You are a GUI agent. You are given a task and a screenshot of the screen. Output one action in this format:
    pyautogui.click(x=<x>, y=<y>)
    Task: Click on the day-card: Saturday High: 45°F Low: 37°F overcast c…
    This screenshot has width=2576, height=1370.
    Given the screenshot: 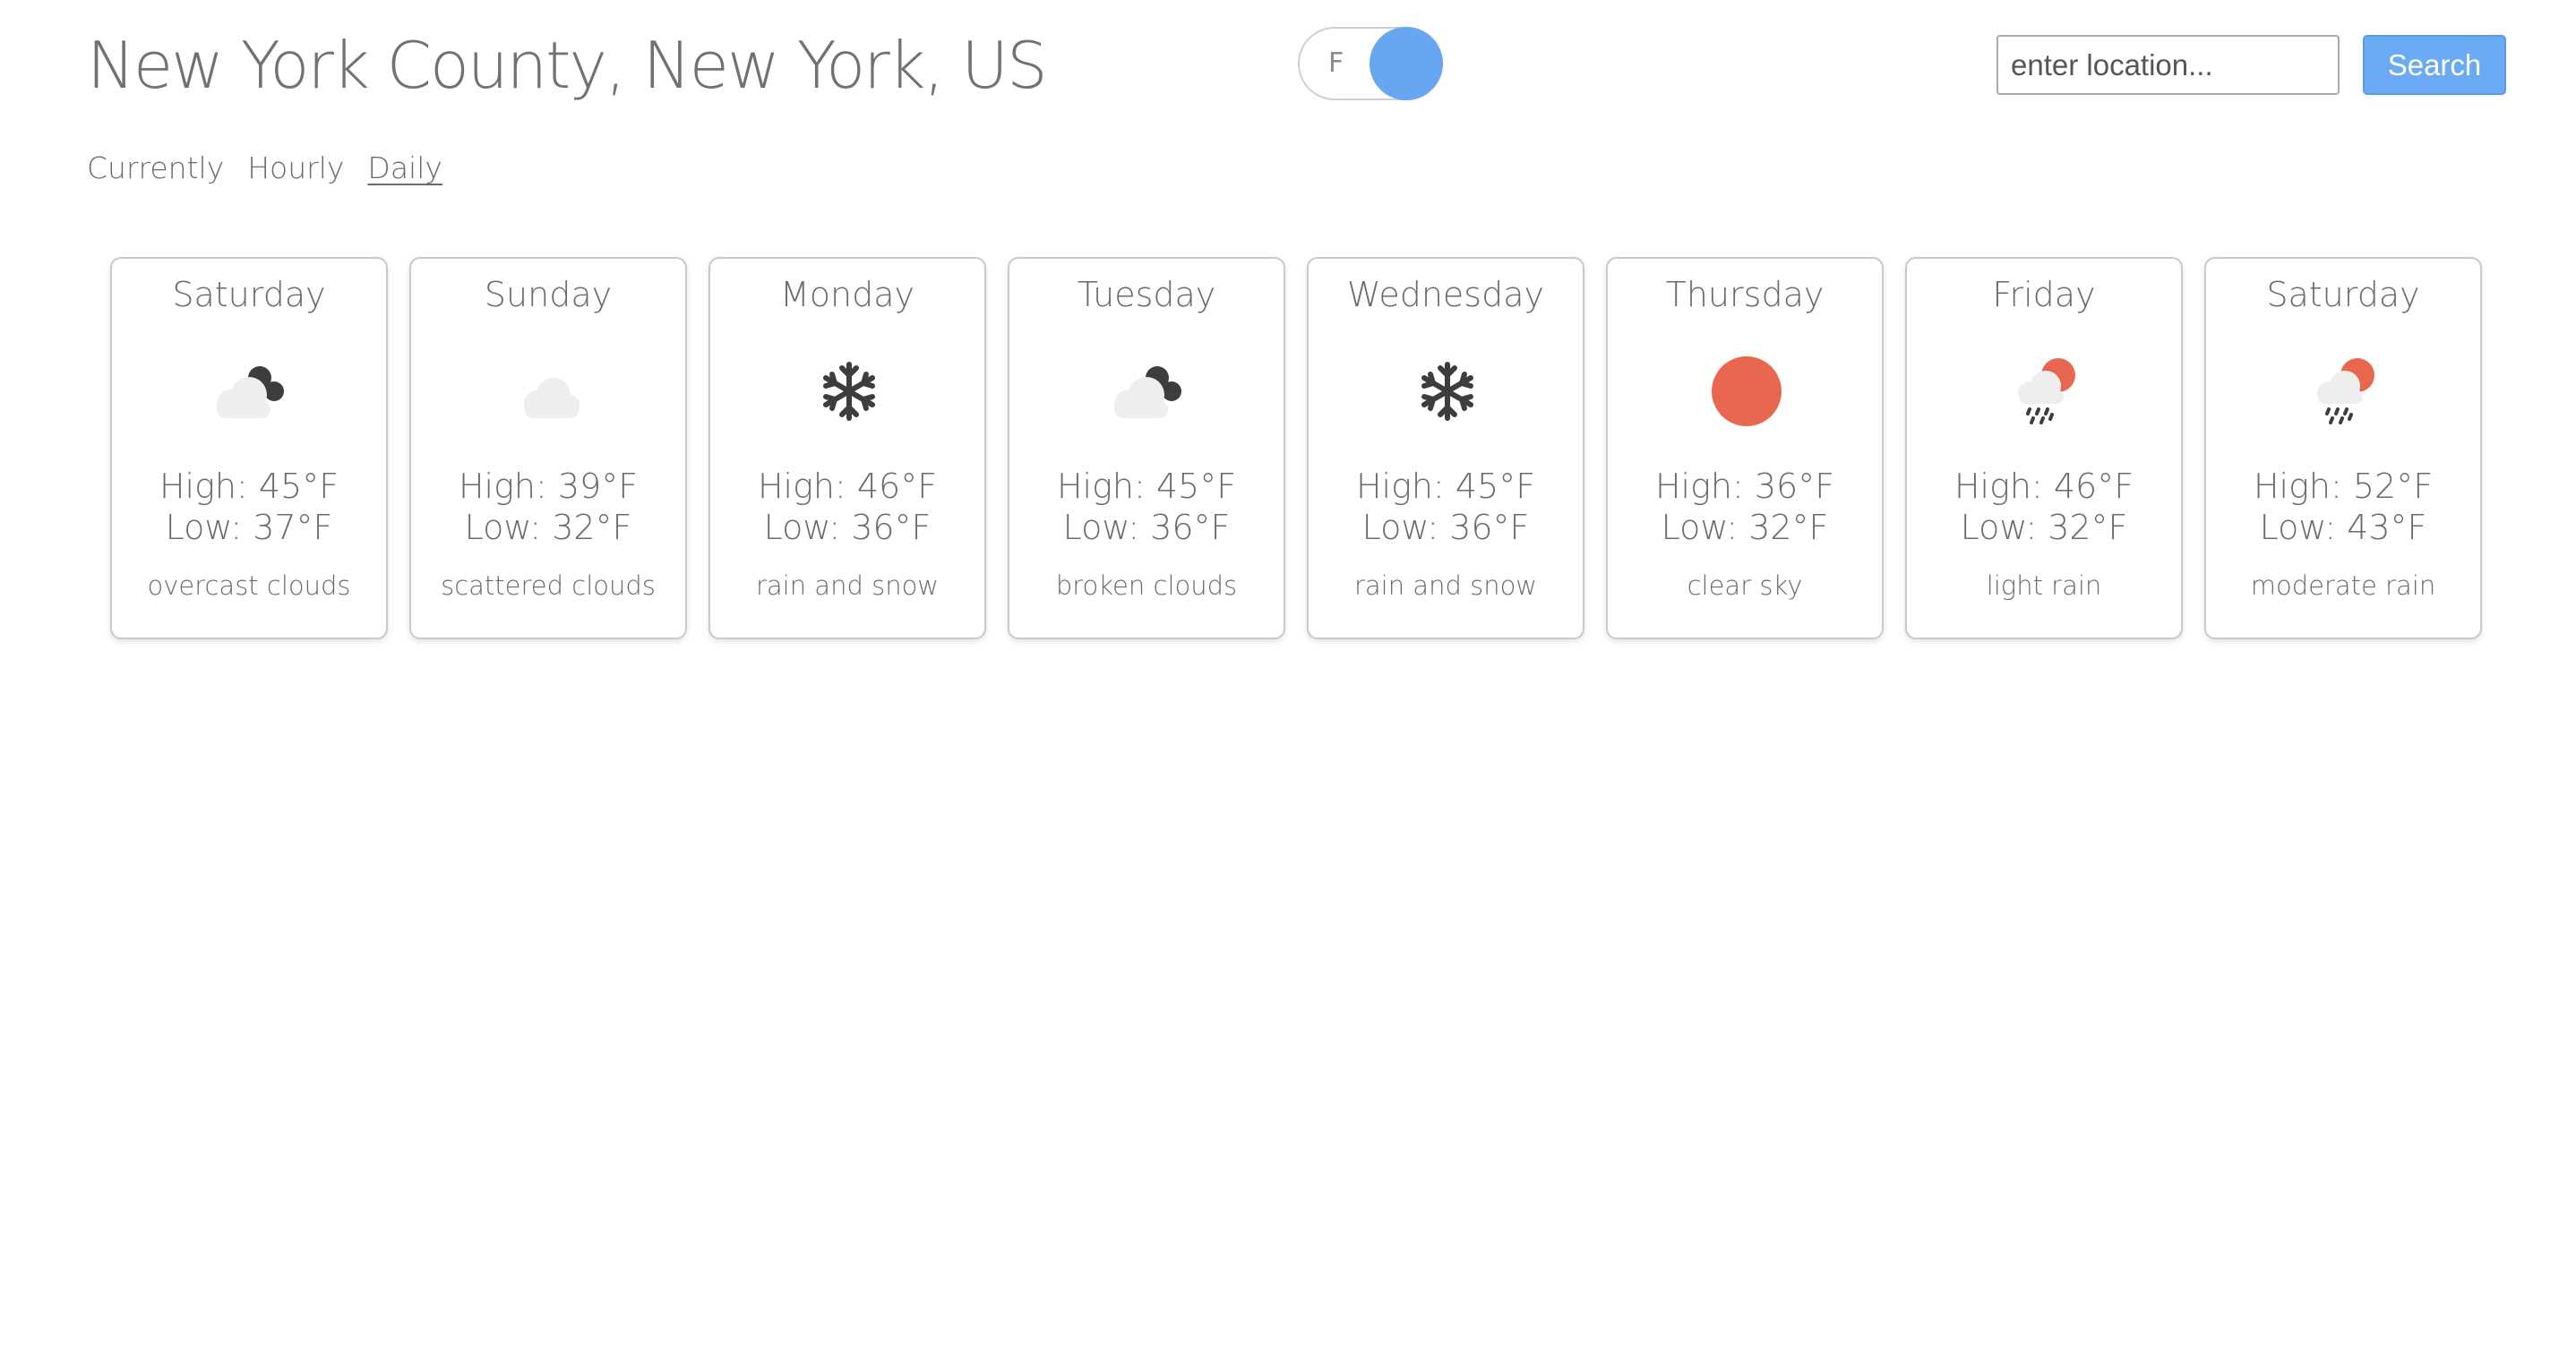 What is the action you would take?
    pyautogui.click(x=249, y=448)
    